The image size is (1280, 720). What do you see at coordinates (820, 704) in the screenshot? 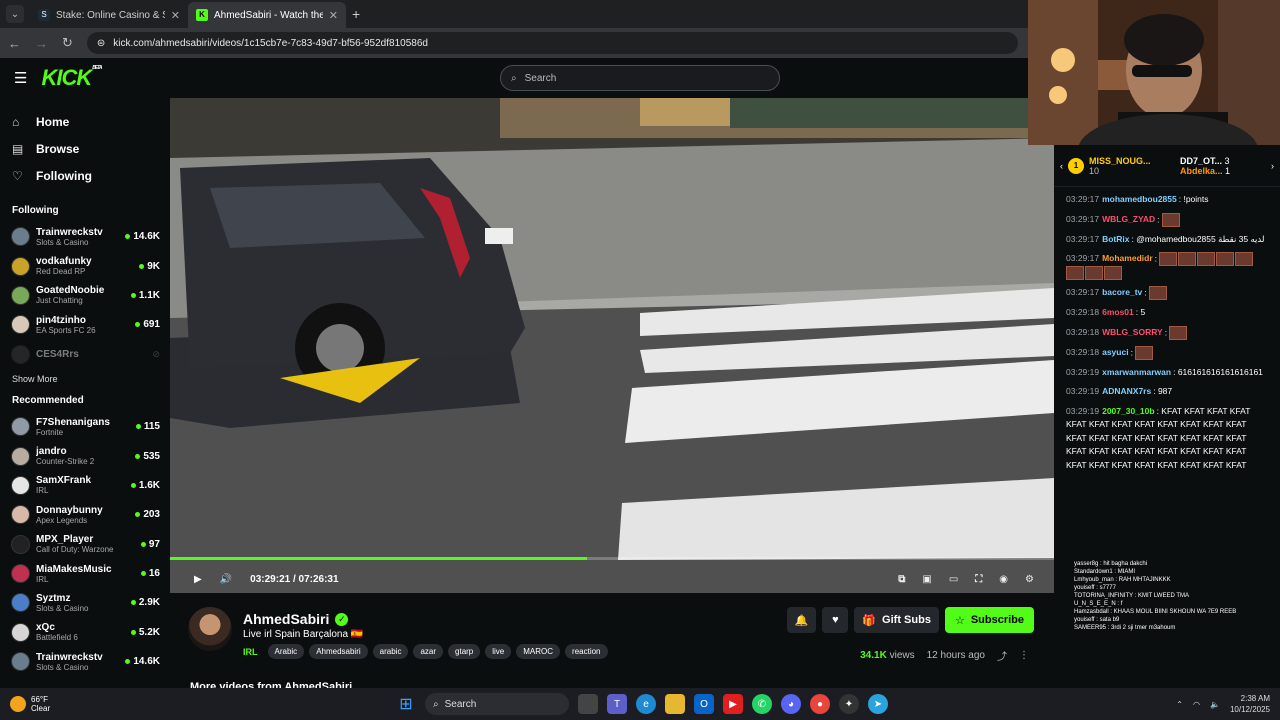
I see `chrome-icon: ●` at bounding box center [820, 704].